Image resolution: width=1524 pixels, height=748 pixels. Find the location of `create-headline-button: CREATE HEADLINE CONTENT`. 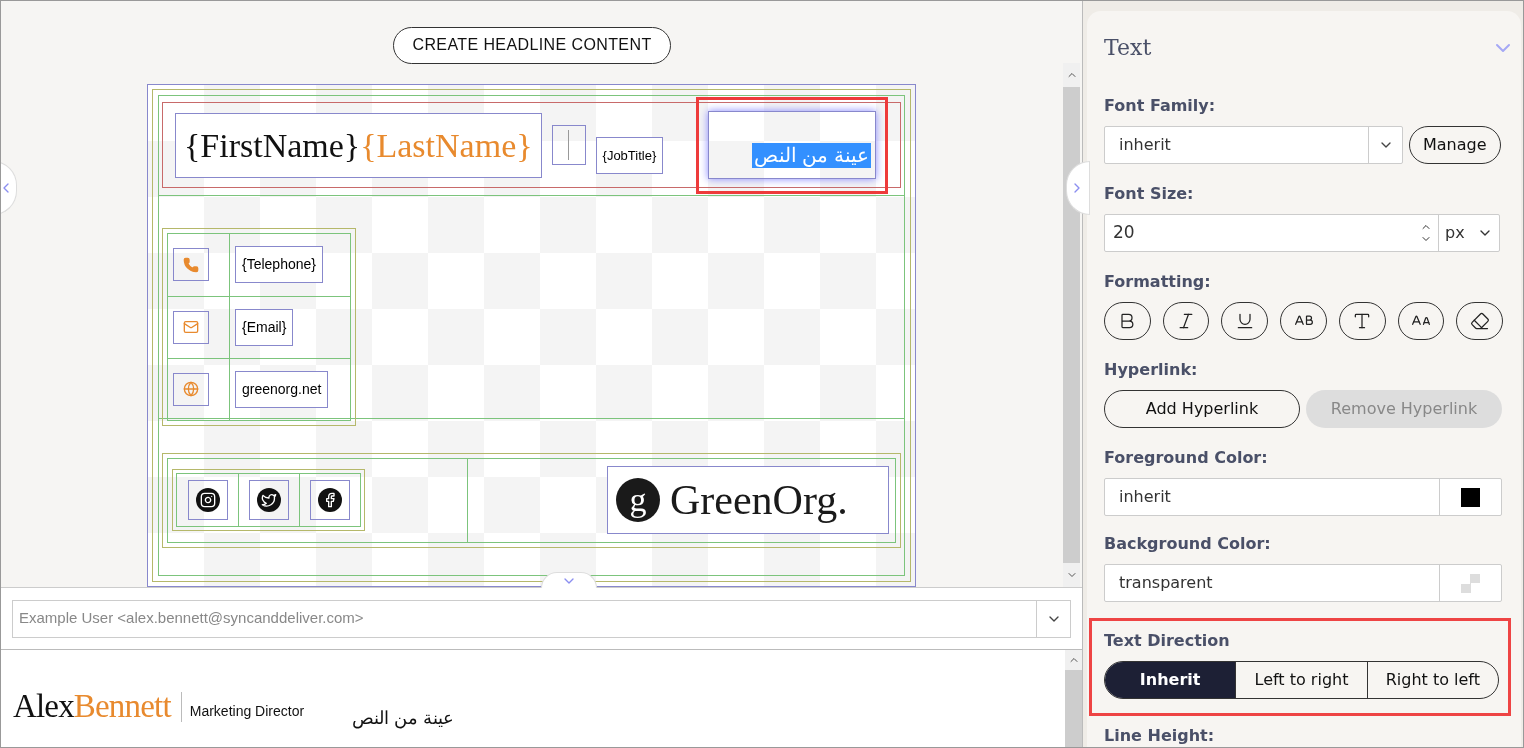

create-headline-button: CREATE HEADLINE CONTENT is located at coordinates (532, 45).